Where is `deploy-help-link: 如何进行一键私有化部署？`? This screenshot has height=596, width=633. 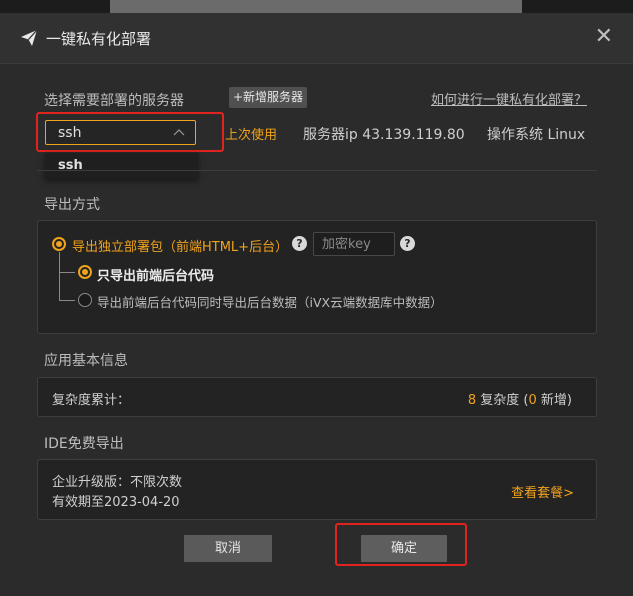 deploy-help-link: 如何进行一键私有化部署？ is located at coordinates (509, 98).